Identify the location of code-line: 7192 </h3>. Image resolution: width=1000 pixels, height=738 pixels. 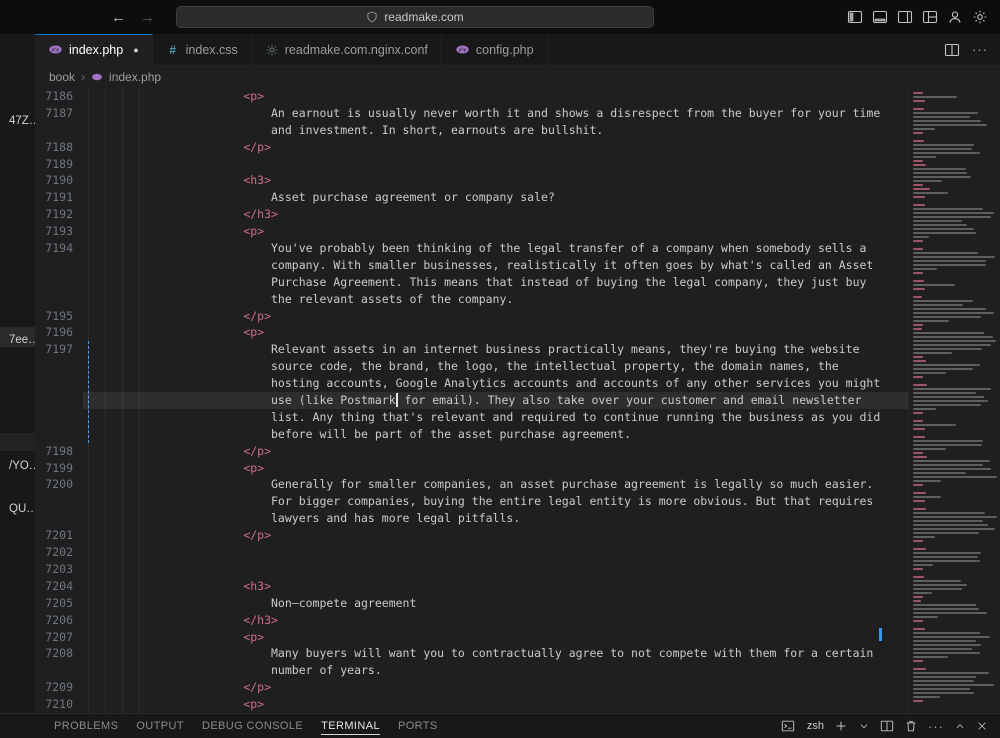
(471, 214).